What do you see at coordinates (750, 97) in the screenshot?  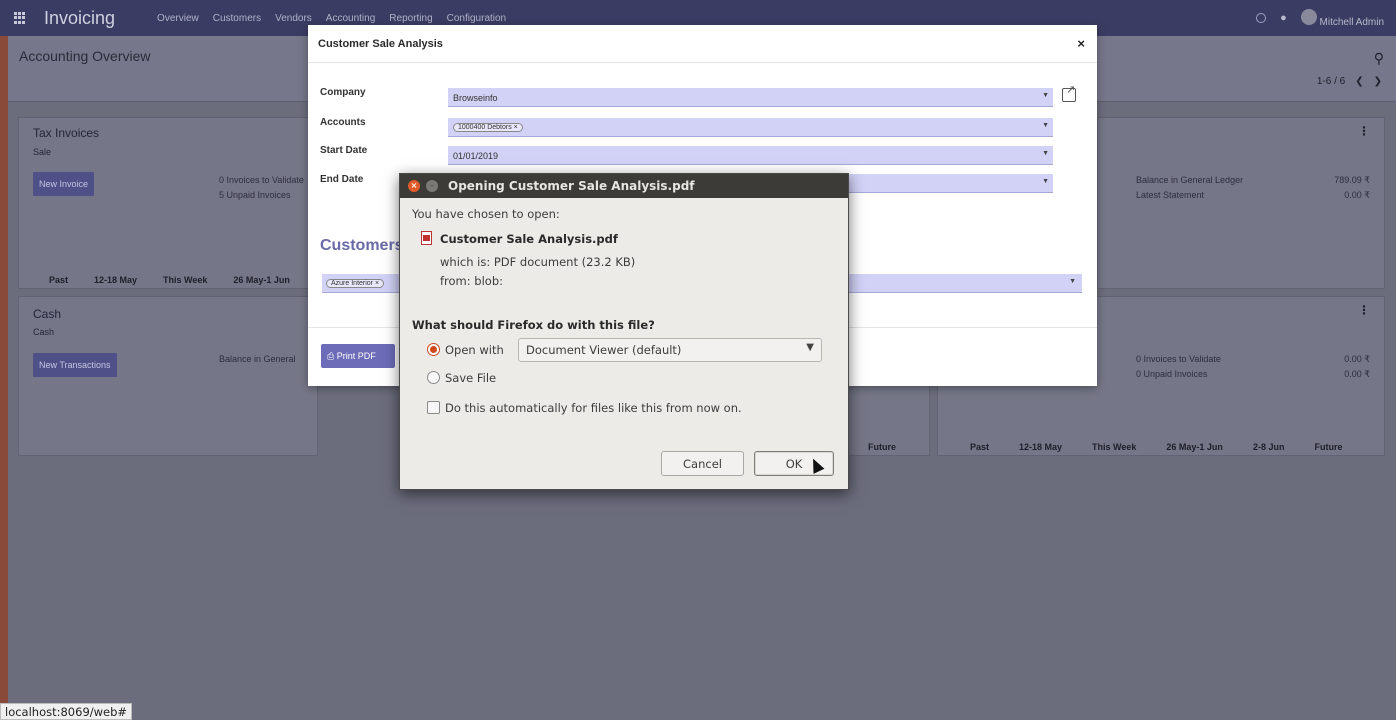 I see `company-field: Browseinfo ▼` at bounding box center [750, 97].